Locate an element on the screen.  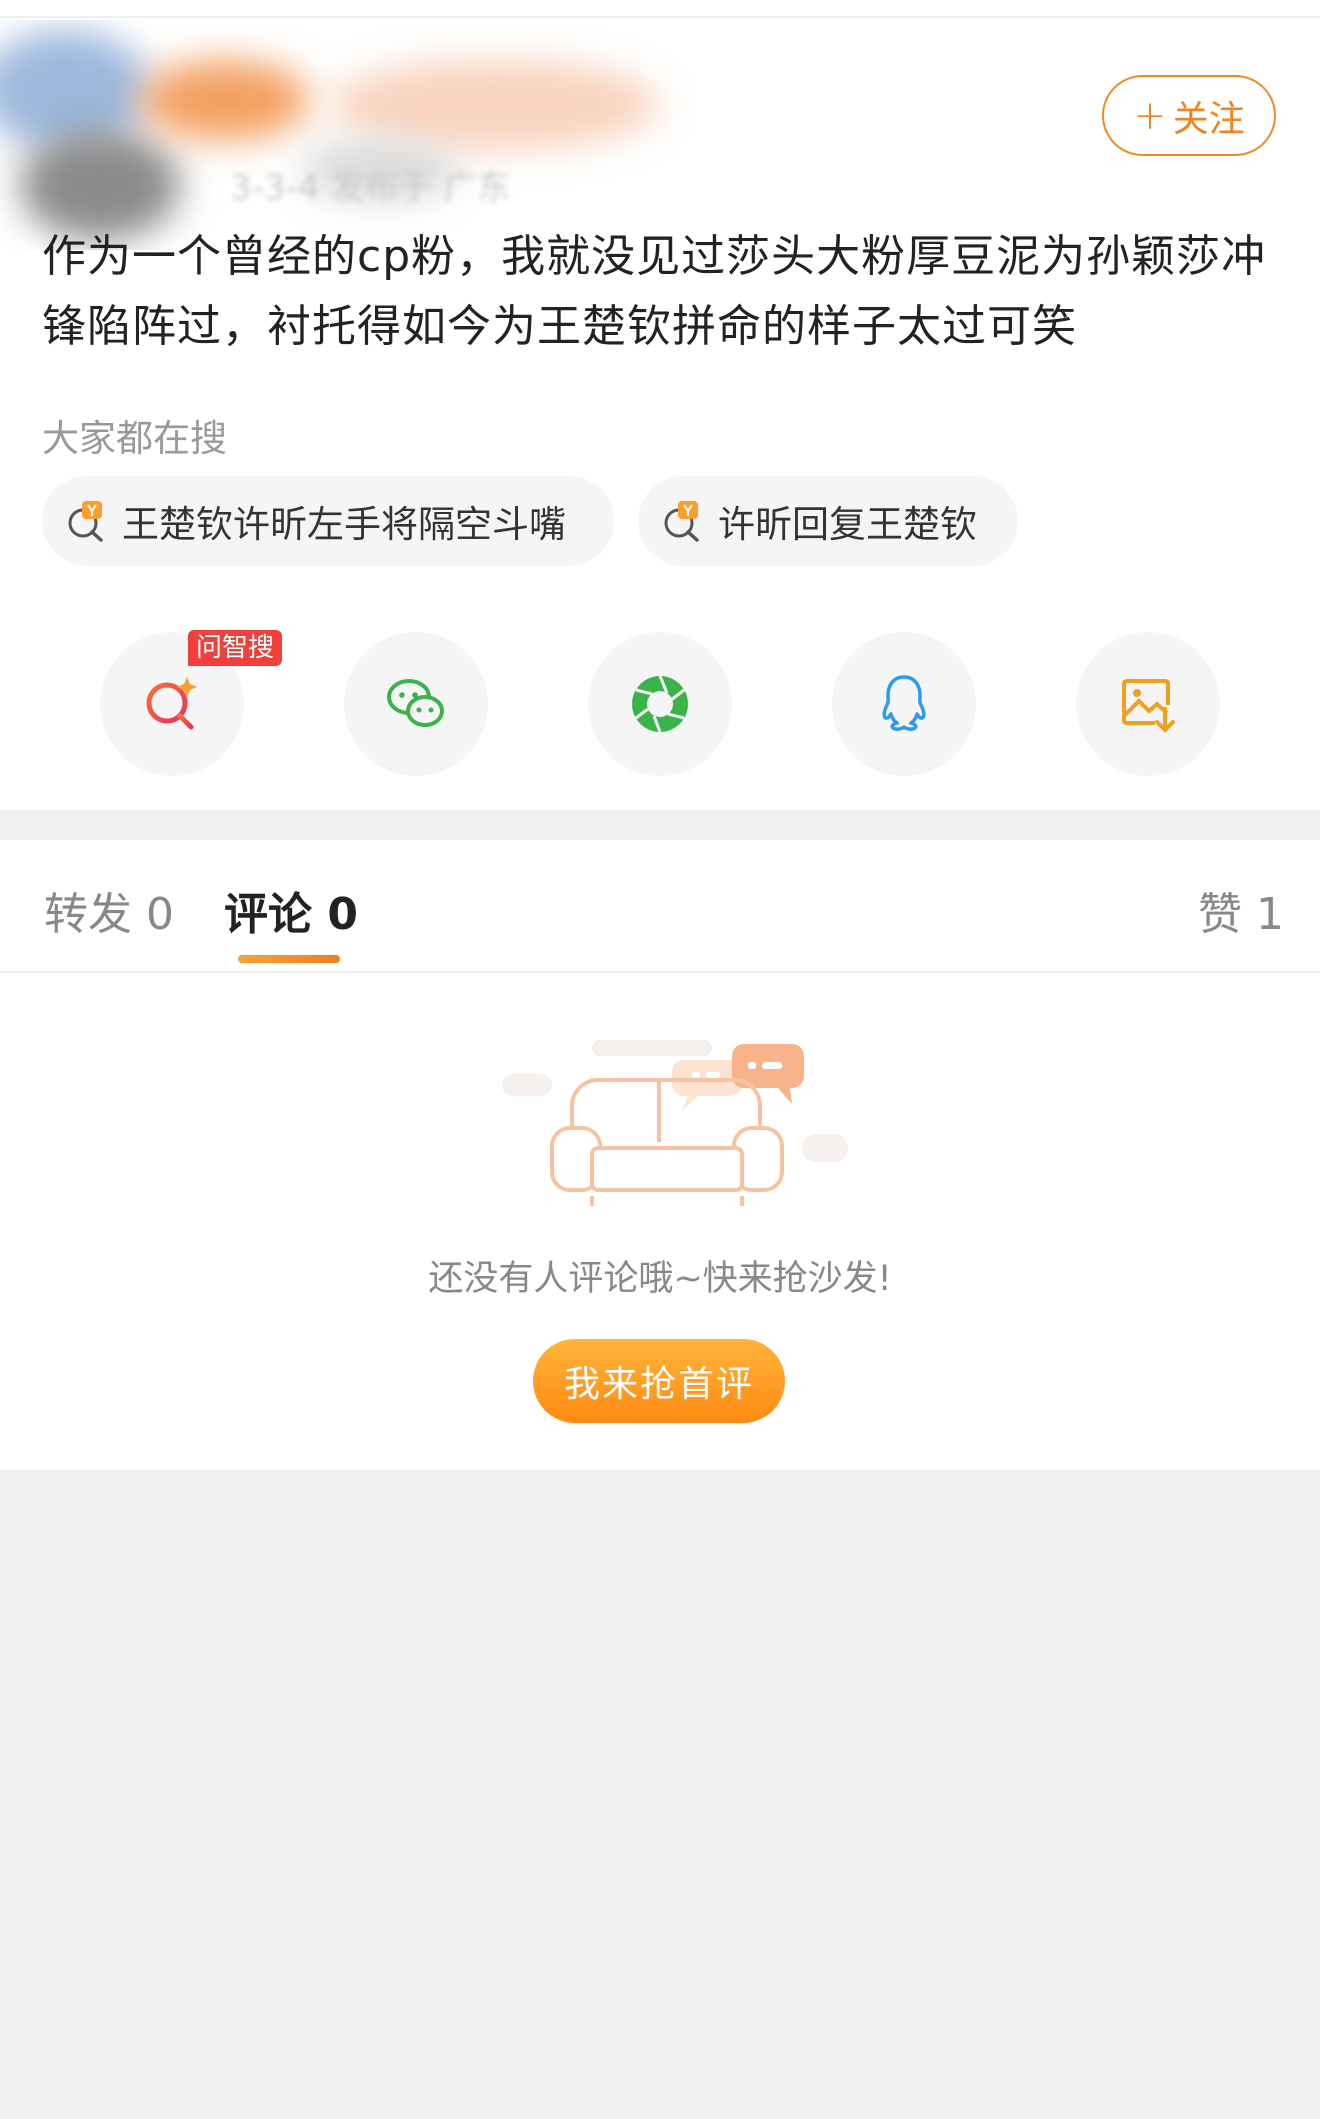
moments-icon is located at coordinates (660, 704).